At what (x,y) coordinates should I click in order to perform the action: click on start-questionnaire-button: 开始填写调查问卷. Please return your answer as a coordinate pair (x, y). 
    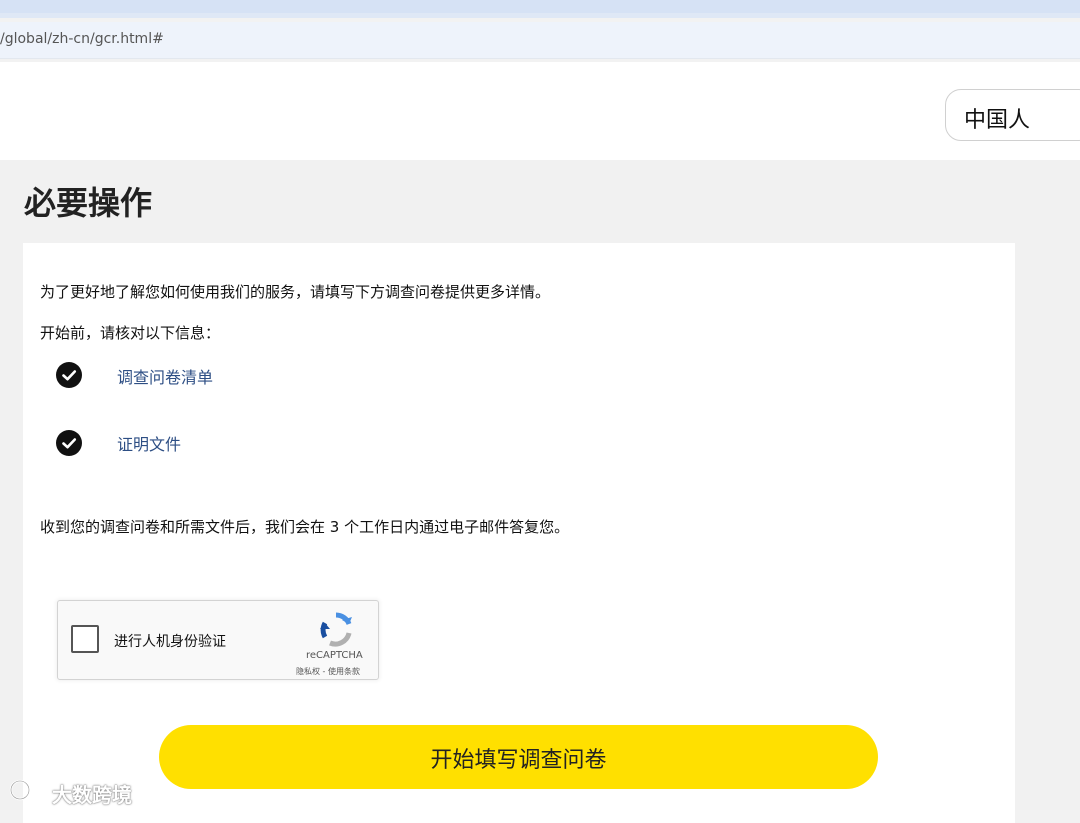
    Looking at the image, I should click on (518, 757).